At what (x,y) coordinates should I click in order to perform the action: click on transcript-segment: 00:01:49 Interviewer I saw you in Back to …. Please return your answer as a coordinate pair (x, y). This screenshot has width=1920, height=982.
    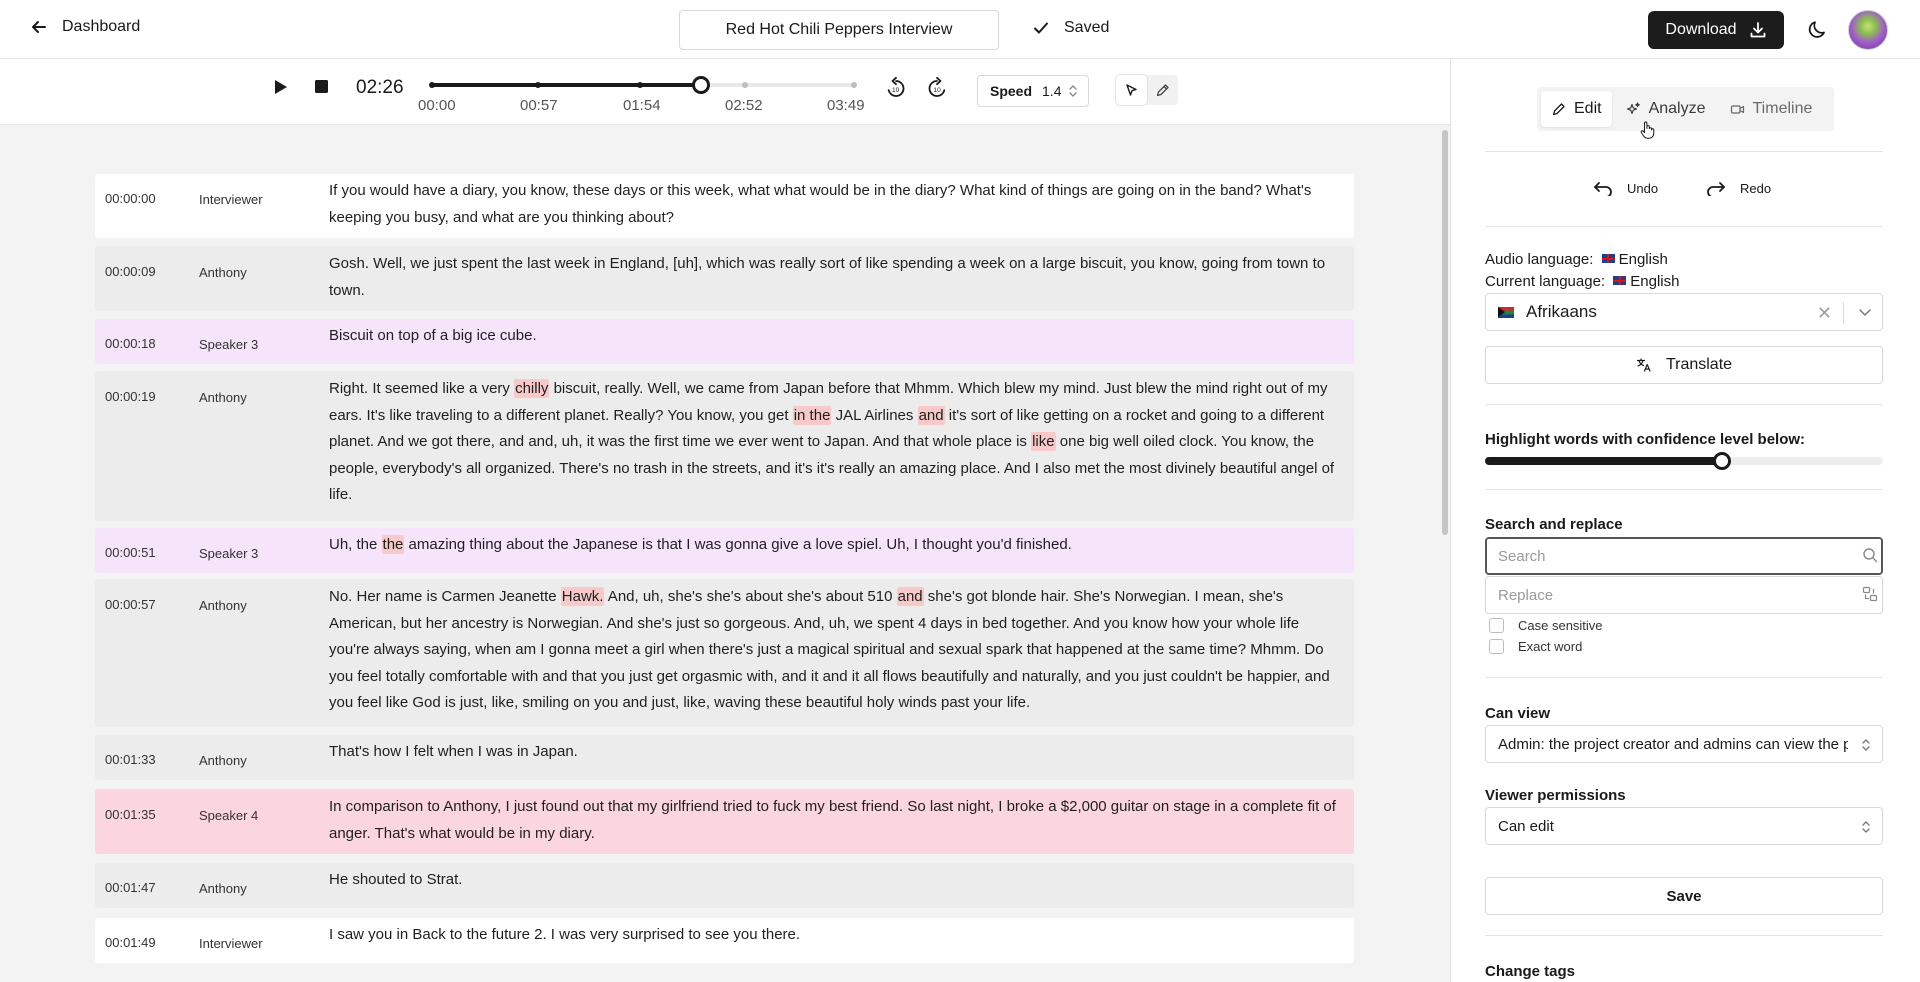
    Looking at the image, I should click on (724, 940).